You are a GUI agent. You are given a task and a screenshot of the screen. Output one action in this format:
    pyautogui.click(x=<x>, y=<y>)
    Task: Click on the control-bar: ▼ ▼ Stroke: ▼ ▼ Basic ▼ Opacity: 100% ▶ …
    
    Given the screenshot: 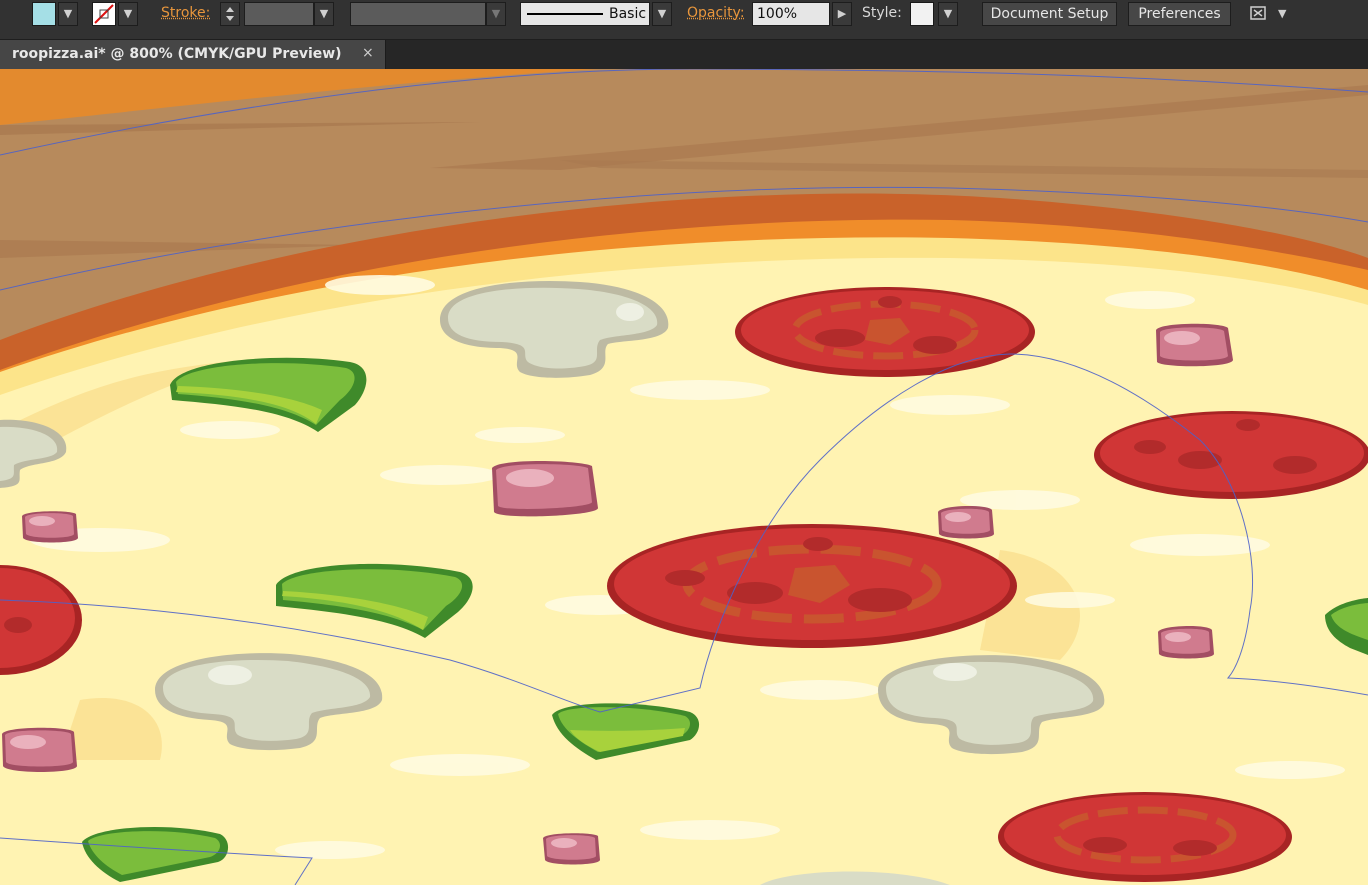 What is the action you would take?
    pyautogui.click(x=684, y=20)
    